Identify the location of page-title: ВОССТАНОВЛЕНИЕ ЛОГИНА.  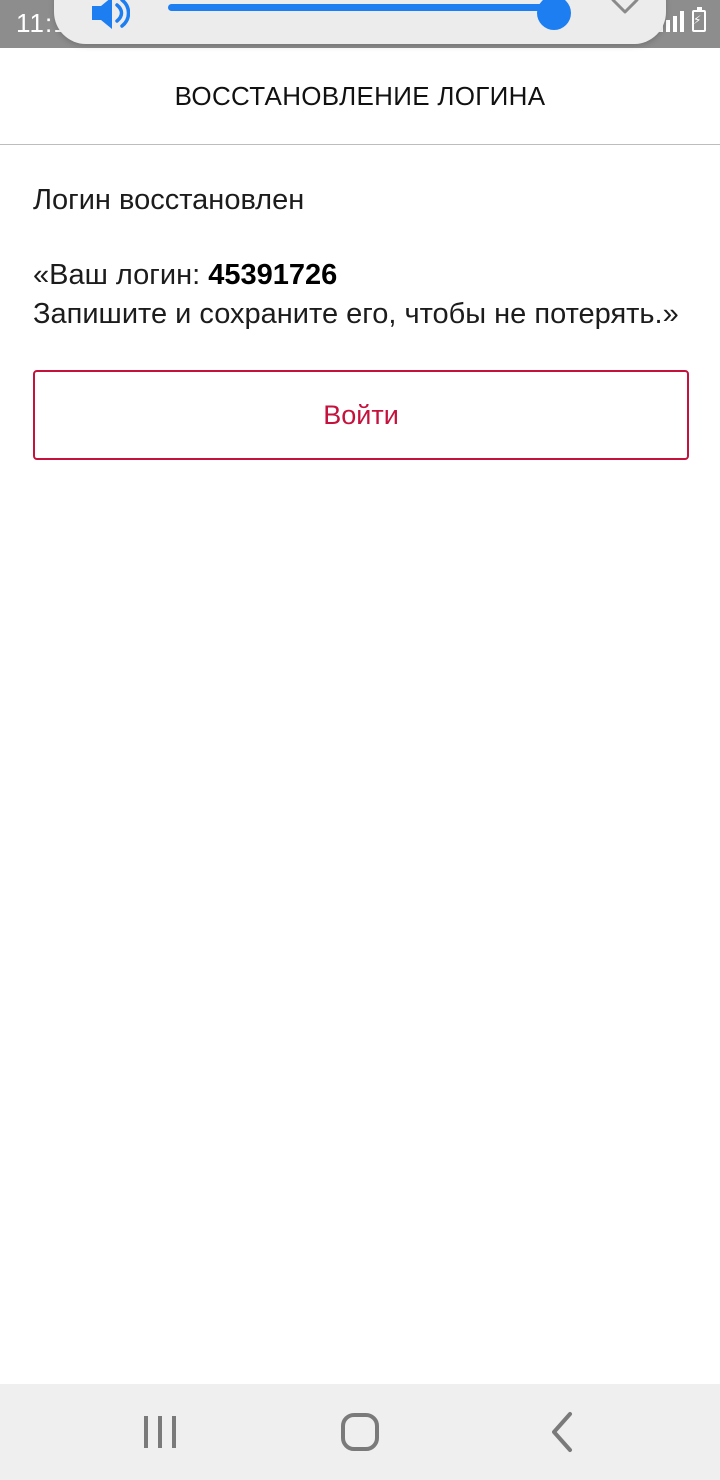
(360, 95).